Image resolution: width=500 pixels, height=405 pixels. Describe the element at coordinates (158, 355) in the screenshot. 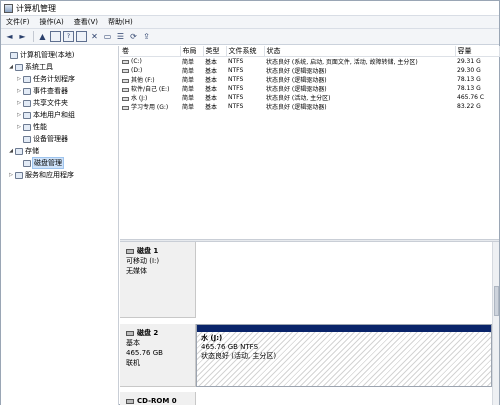

I see `disk-2-info: 磁盘 2 基本 465.76 GB 联机` at that location.